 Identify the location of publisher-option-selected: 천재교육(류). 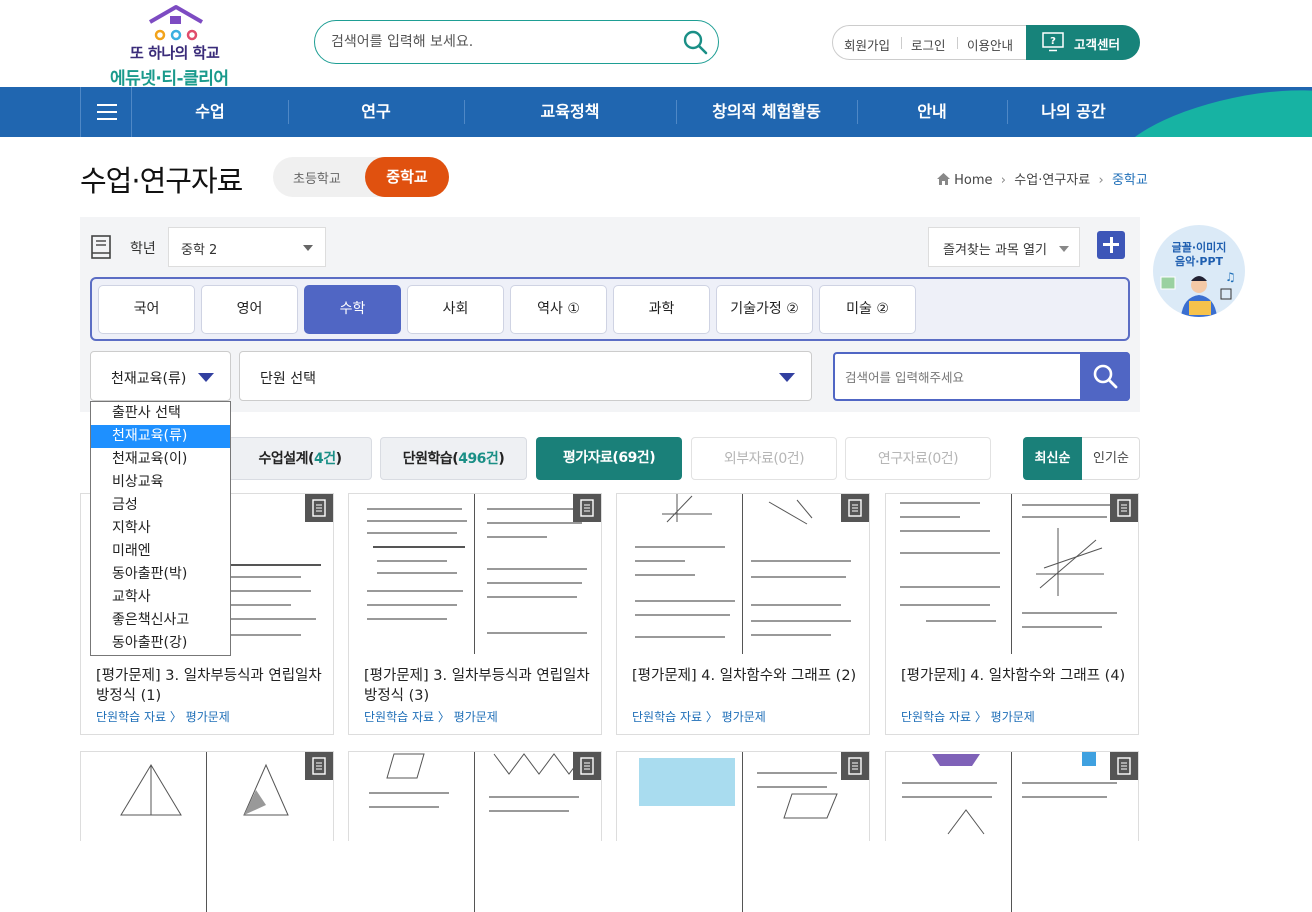
(160, 436).